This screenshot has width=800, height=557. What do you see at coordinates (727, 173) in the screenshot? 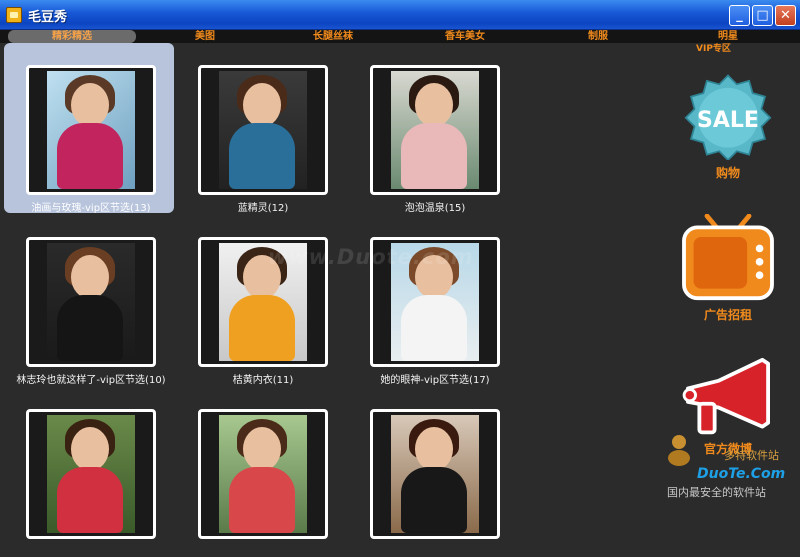
I see `shop-label: 购物` at bounding box center [727, 173].